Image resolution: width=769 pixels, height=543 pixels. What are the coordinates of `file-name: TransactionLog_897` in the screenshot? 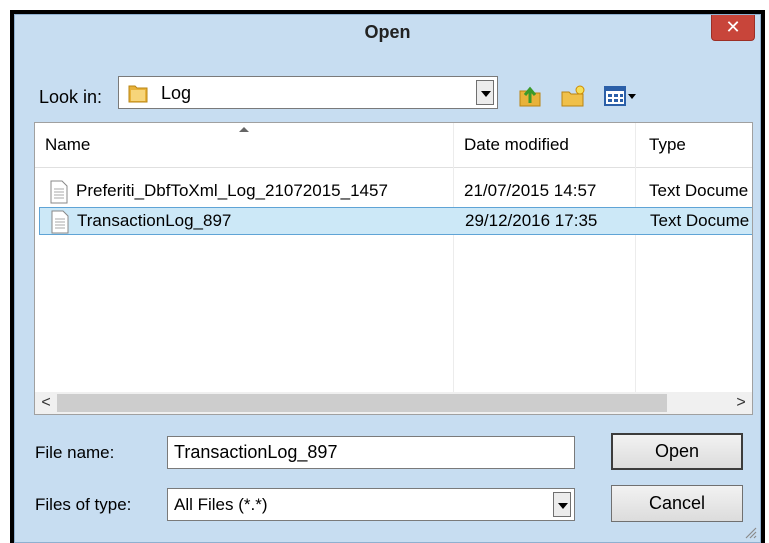 It's located at (154, 220).